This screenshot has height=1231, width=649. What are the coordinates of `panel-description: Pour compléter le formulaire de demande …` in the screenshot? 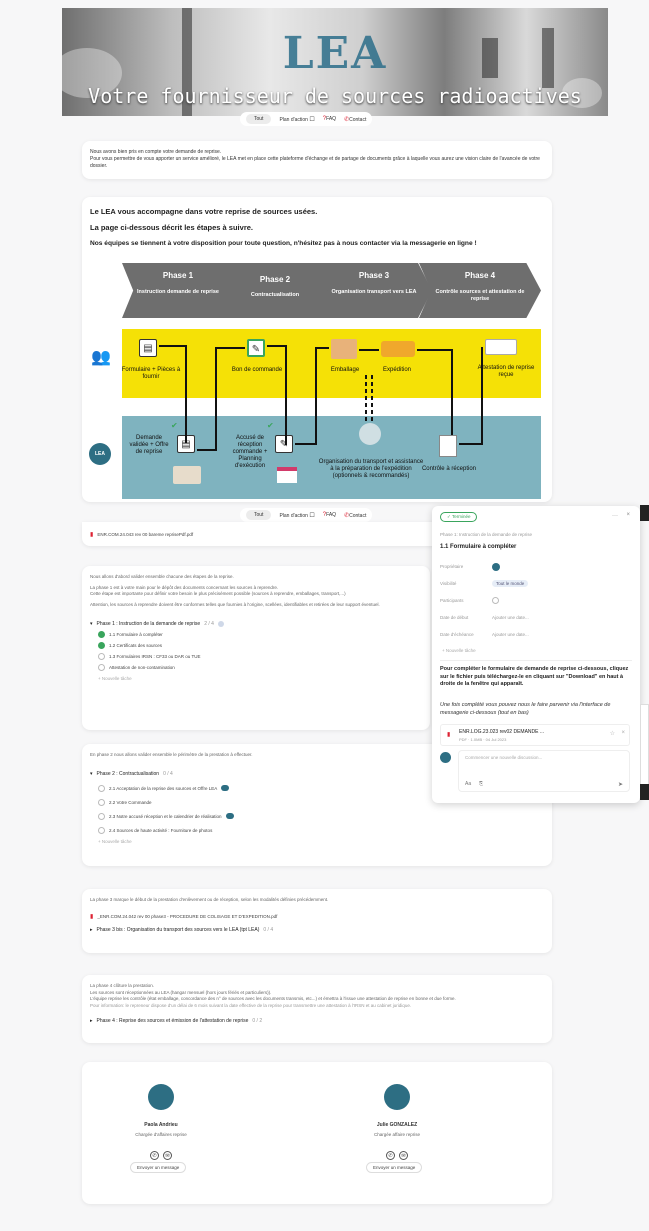 It's located at (534, 676).